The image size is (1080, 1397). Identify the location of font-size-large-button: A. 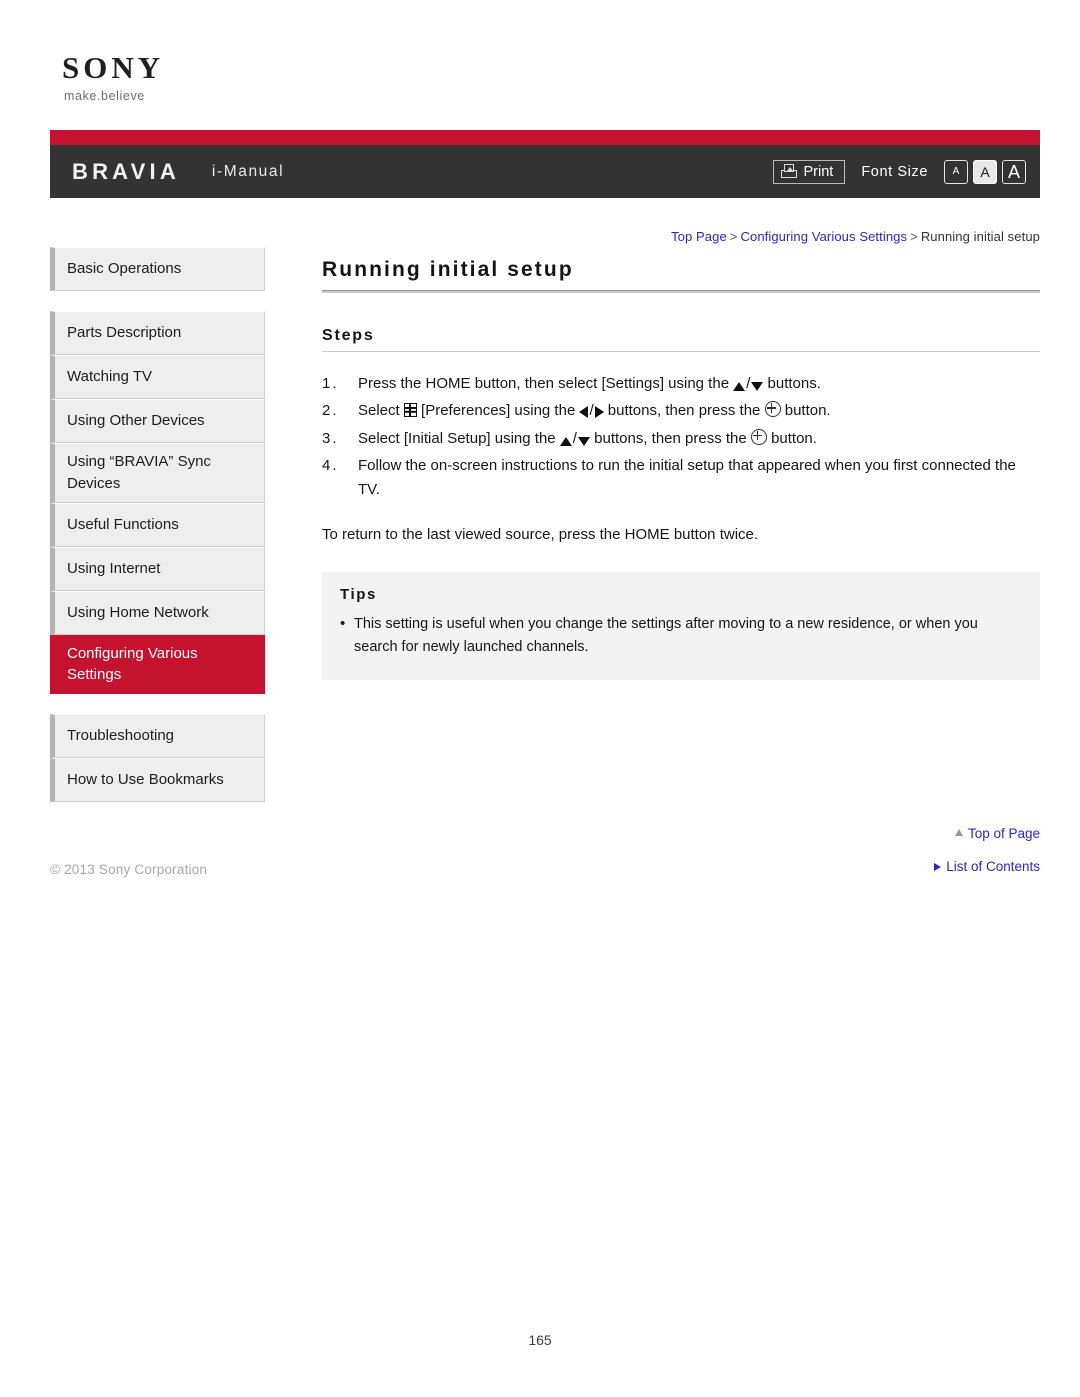
(1014, 171).